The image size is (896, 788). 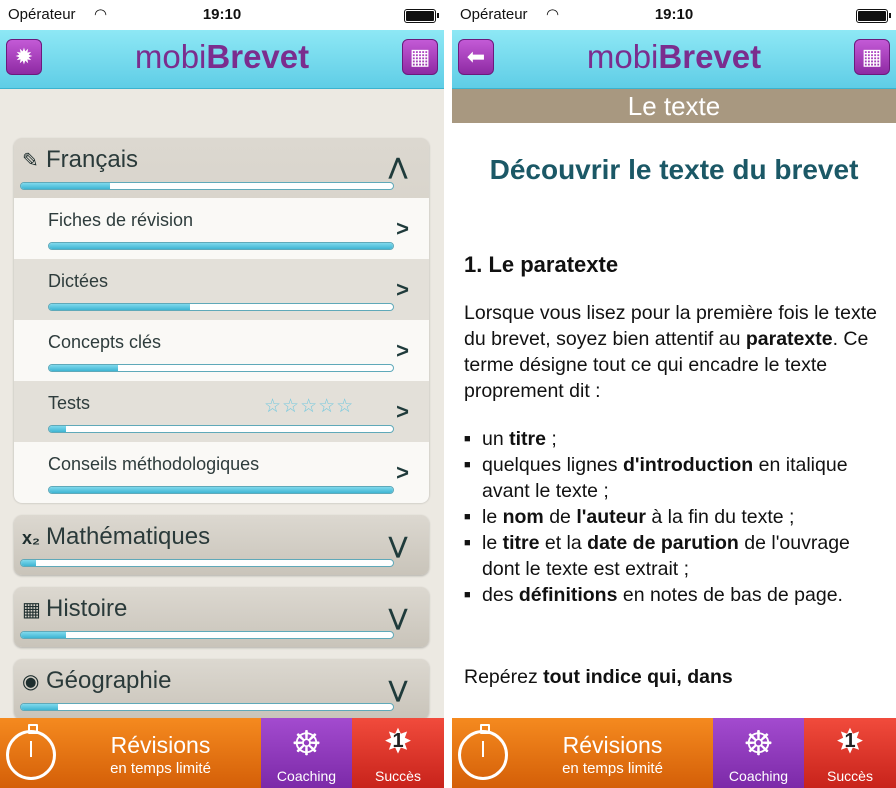 I want to click on list-item-fiches: Fiches de révision >, so click(x=221, y=228).